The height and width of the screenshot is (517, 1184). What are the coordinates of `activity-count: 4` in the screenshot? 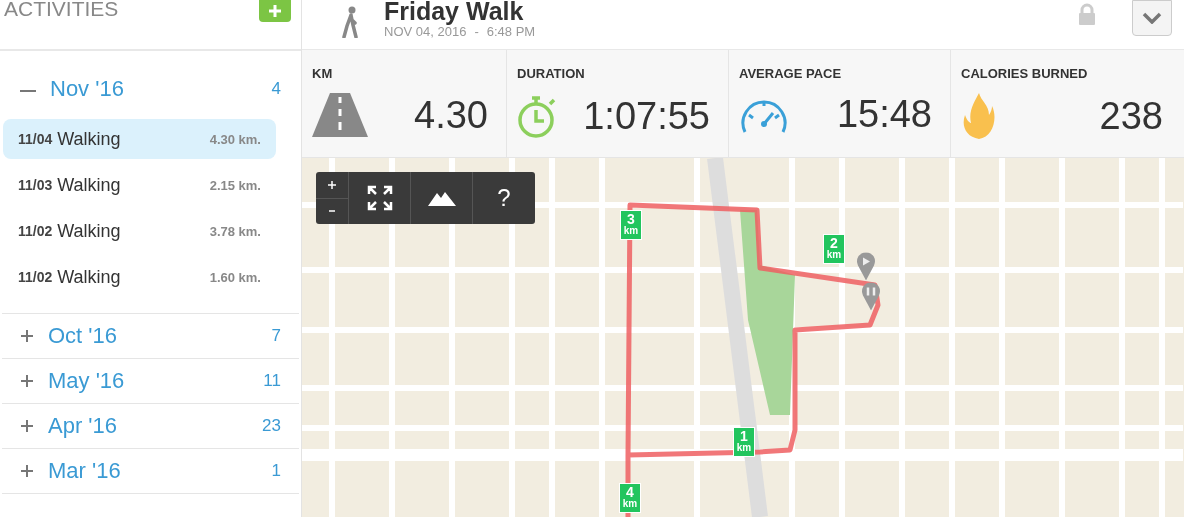 It's located at (276, 89).